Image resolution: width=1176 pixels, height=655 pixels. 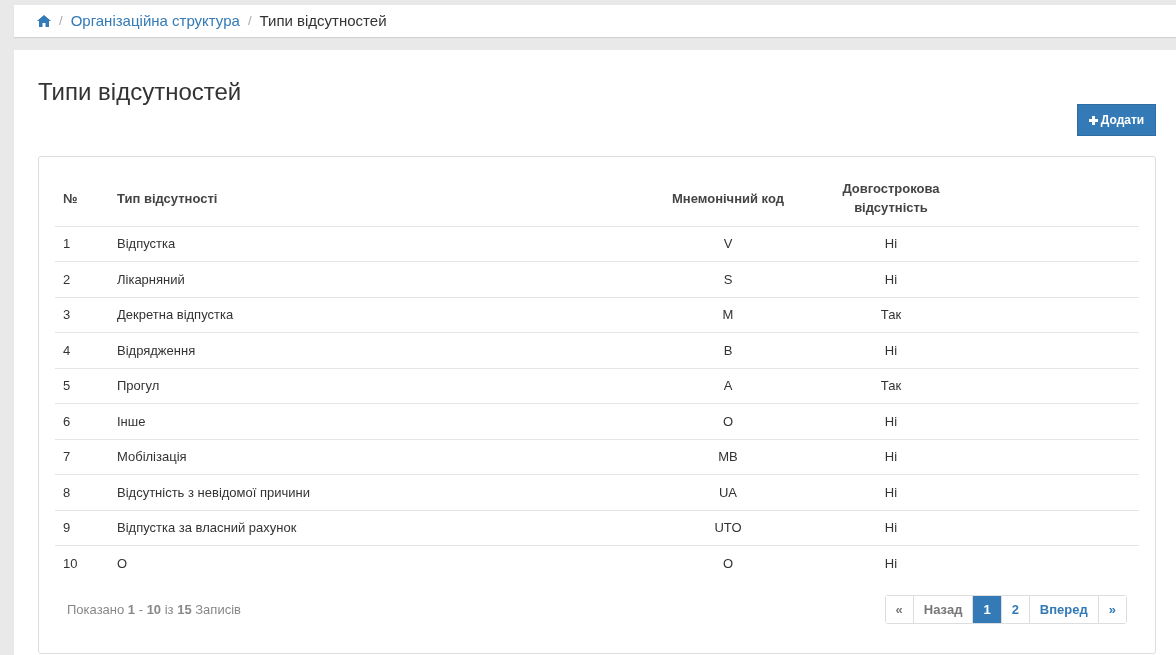 I want to click on table-cell: MB, so click(x=728, y=456).